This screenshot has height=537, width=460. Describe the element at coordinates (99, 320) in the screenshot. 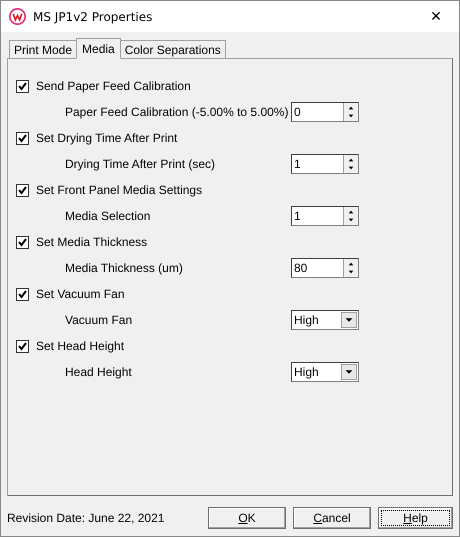

I see `setting-label: Vacuum Fan` at that location.